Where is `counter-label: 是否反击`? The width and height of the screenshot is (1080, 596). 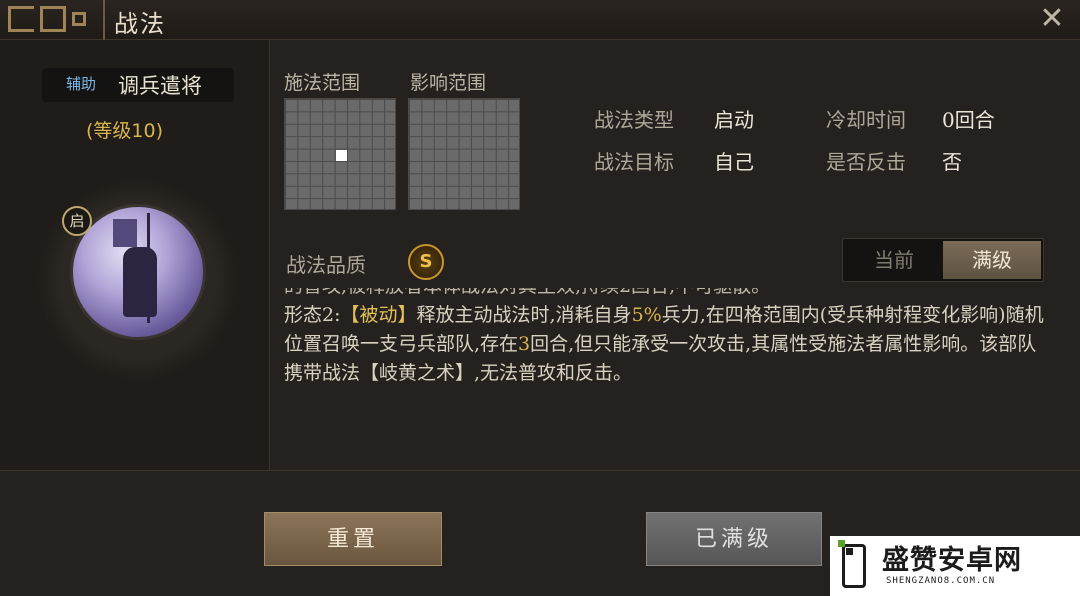 counter-label: 是否反击 is located at coordinates (866, 162).